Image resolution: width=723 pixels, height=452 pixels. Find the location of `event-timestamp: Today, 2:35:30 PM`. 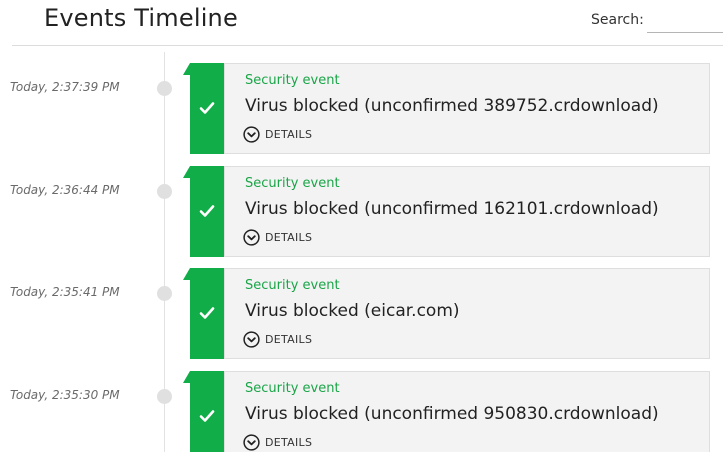

event-timestamp: Today, 2:35:30 PM is located at coordinates (65, 395).